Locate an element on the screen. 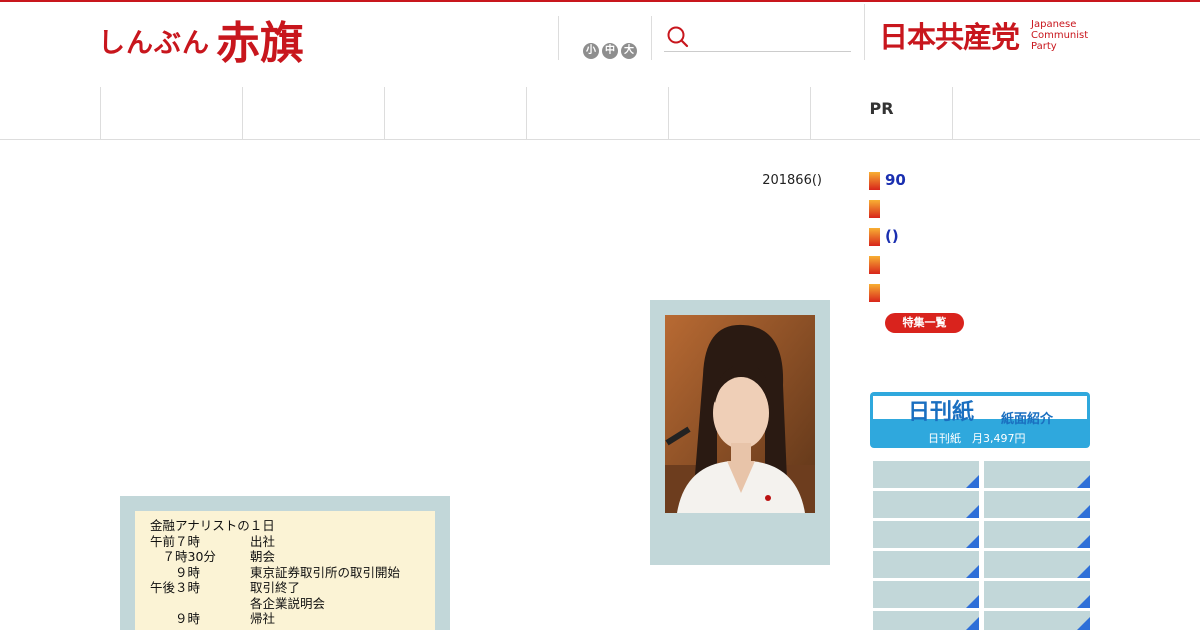 The height and width of the screenshot is (630, 1200). schedule-row: ９時 東京証券取引所の取引開始 is located at coordinates (275, 572).